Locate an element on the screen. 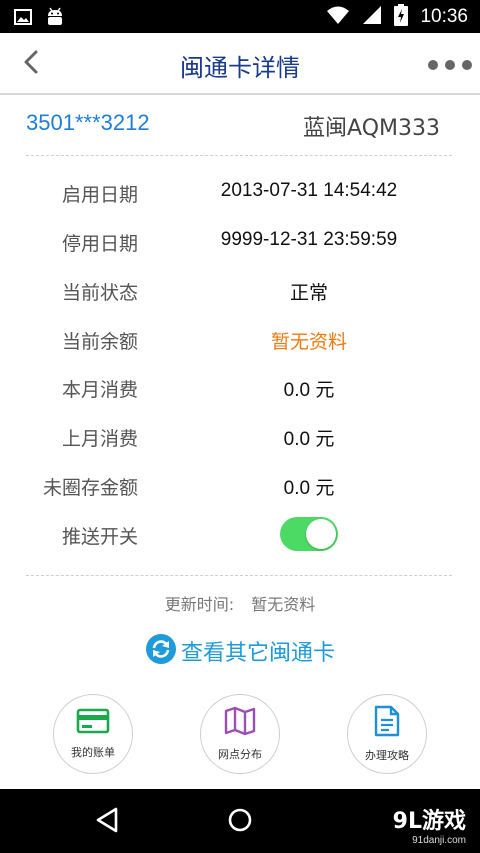 The height and width of the screenshot is (853, 480). page-title: 闽通卡详情 is located at coordinates (240, 68).